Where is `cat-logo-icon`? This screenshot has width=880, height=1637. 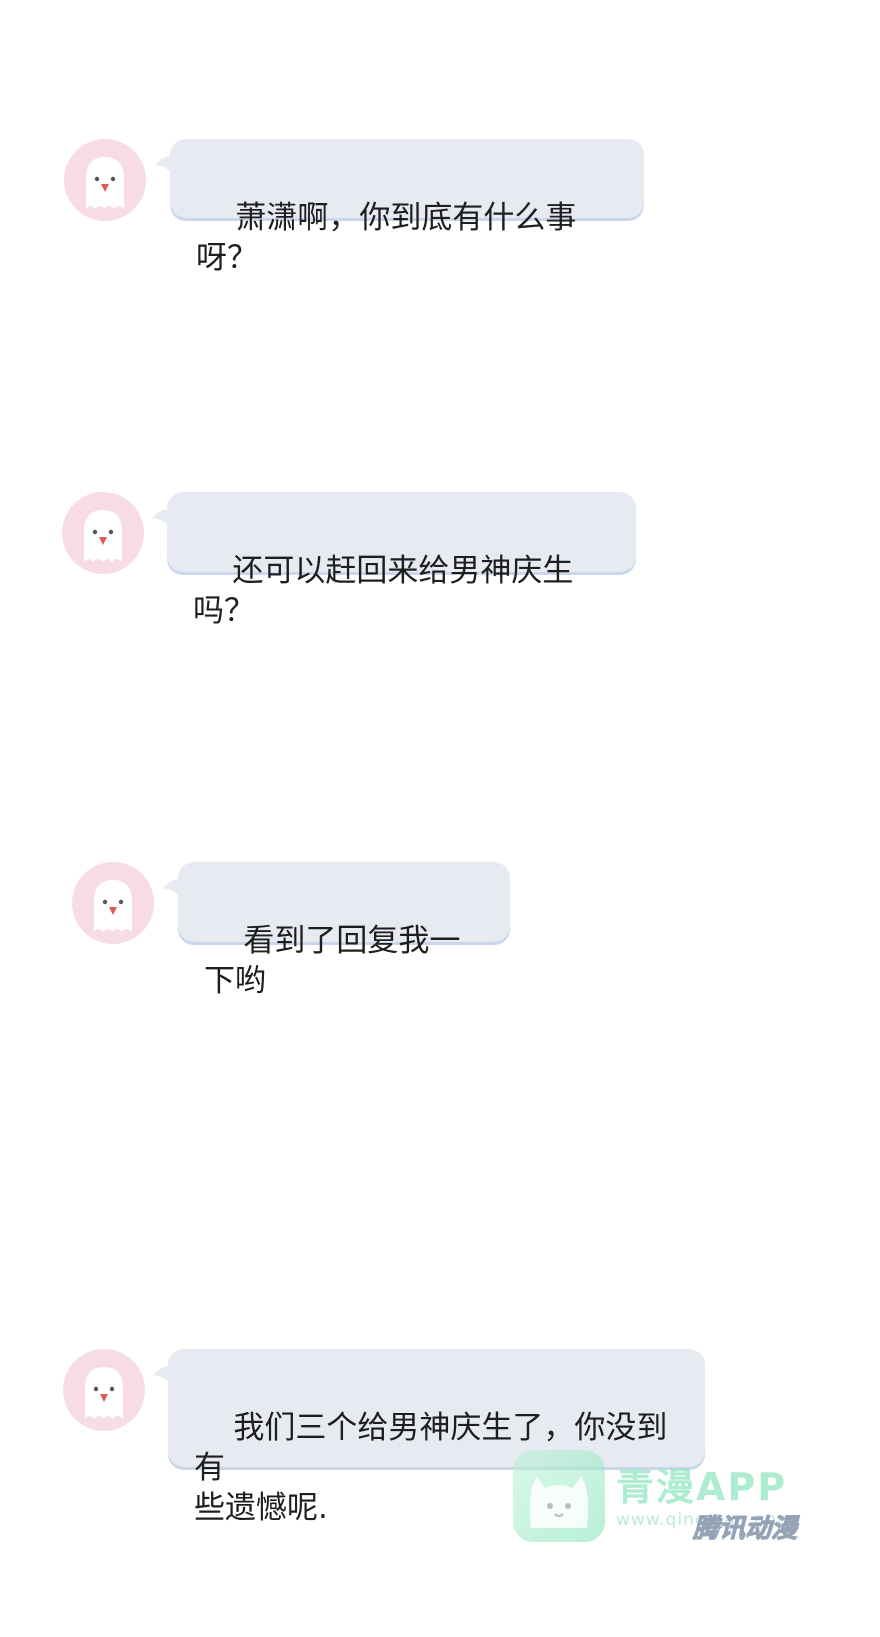 cat-logo-icon is located at coordinates (559, 1496).